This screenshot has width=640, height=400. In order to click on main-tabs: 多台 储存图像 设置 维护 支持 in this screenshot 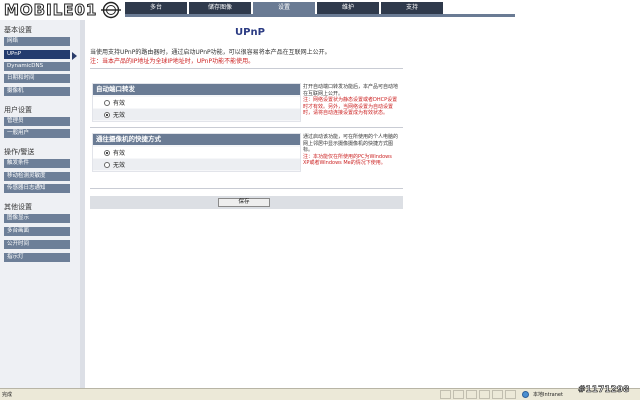, I will do `click(285, 8)`.